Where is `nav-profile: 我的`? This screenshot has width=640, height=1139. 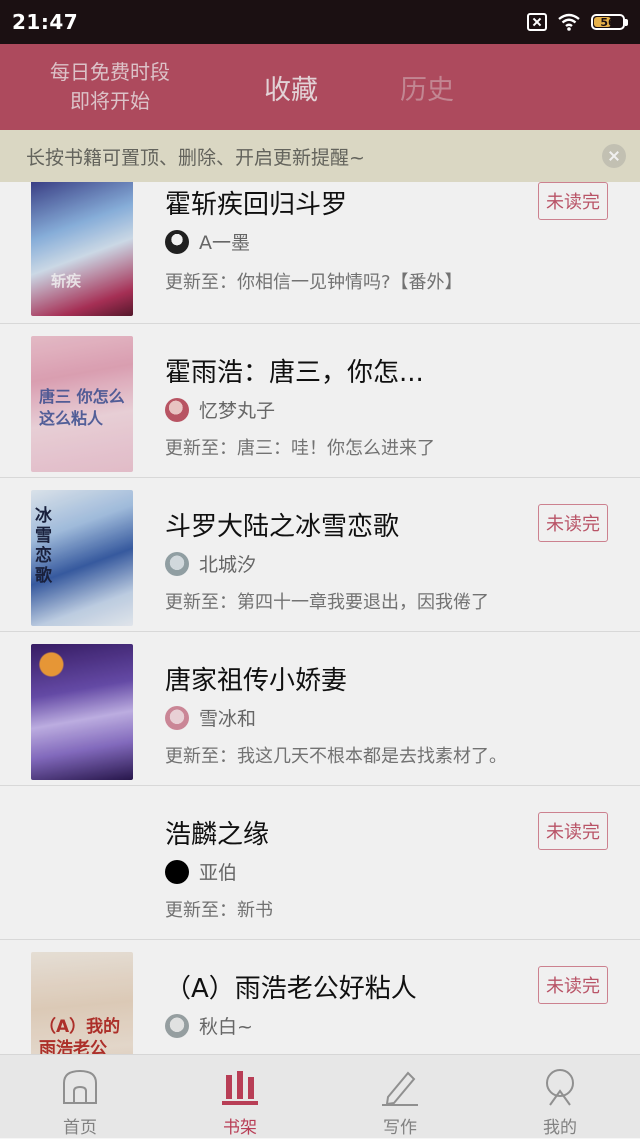 nav-profile: 我的 is located at coordinates (560, 1097).